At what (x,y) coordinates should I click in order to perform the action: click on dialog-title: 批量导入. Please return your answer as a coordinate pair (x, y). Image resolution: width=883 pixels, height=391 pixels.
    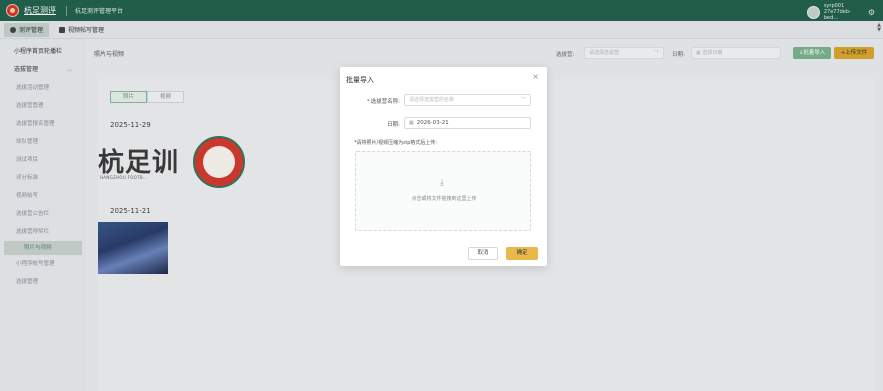
    Looking at the image, I should click on (360, 80).